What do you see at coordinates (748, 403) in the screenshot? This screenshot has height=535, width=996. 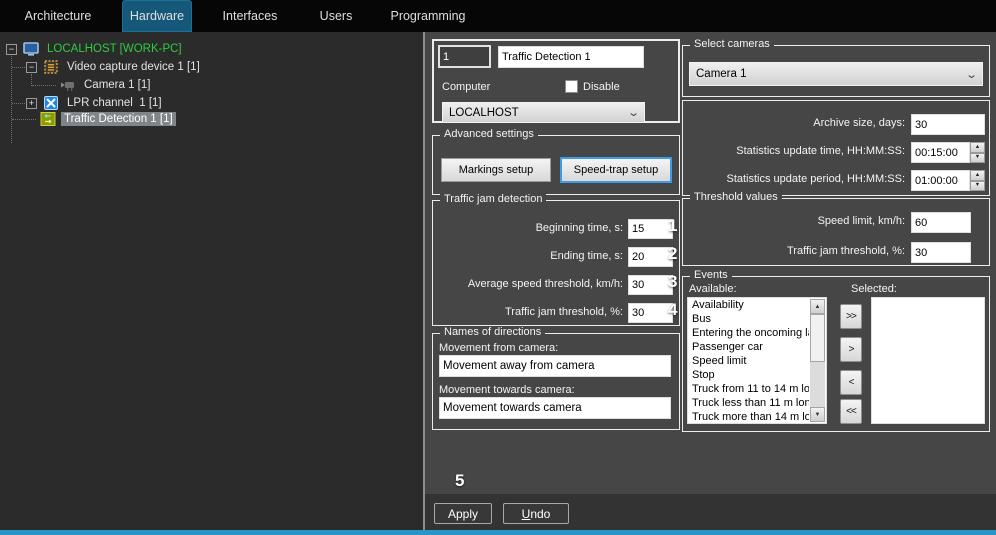 I see `list-item: Truck less than 11 m long` at bounding box center [748, 403].